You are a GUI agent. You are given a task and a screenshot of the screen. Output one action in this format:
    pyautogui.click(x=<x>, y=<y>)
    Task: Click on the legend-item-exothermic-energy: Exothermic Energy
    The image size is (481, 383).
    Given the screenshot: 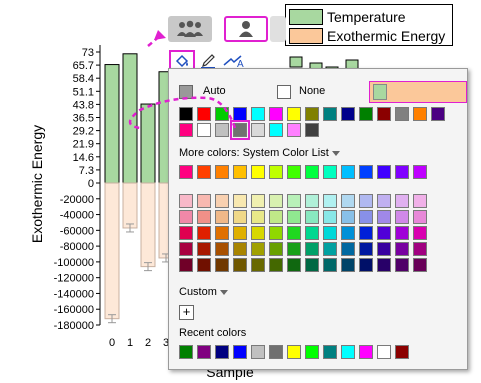 What is the action you would take?
    pyautogui.click(x=367, y=36)
    